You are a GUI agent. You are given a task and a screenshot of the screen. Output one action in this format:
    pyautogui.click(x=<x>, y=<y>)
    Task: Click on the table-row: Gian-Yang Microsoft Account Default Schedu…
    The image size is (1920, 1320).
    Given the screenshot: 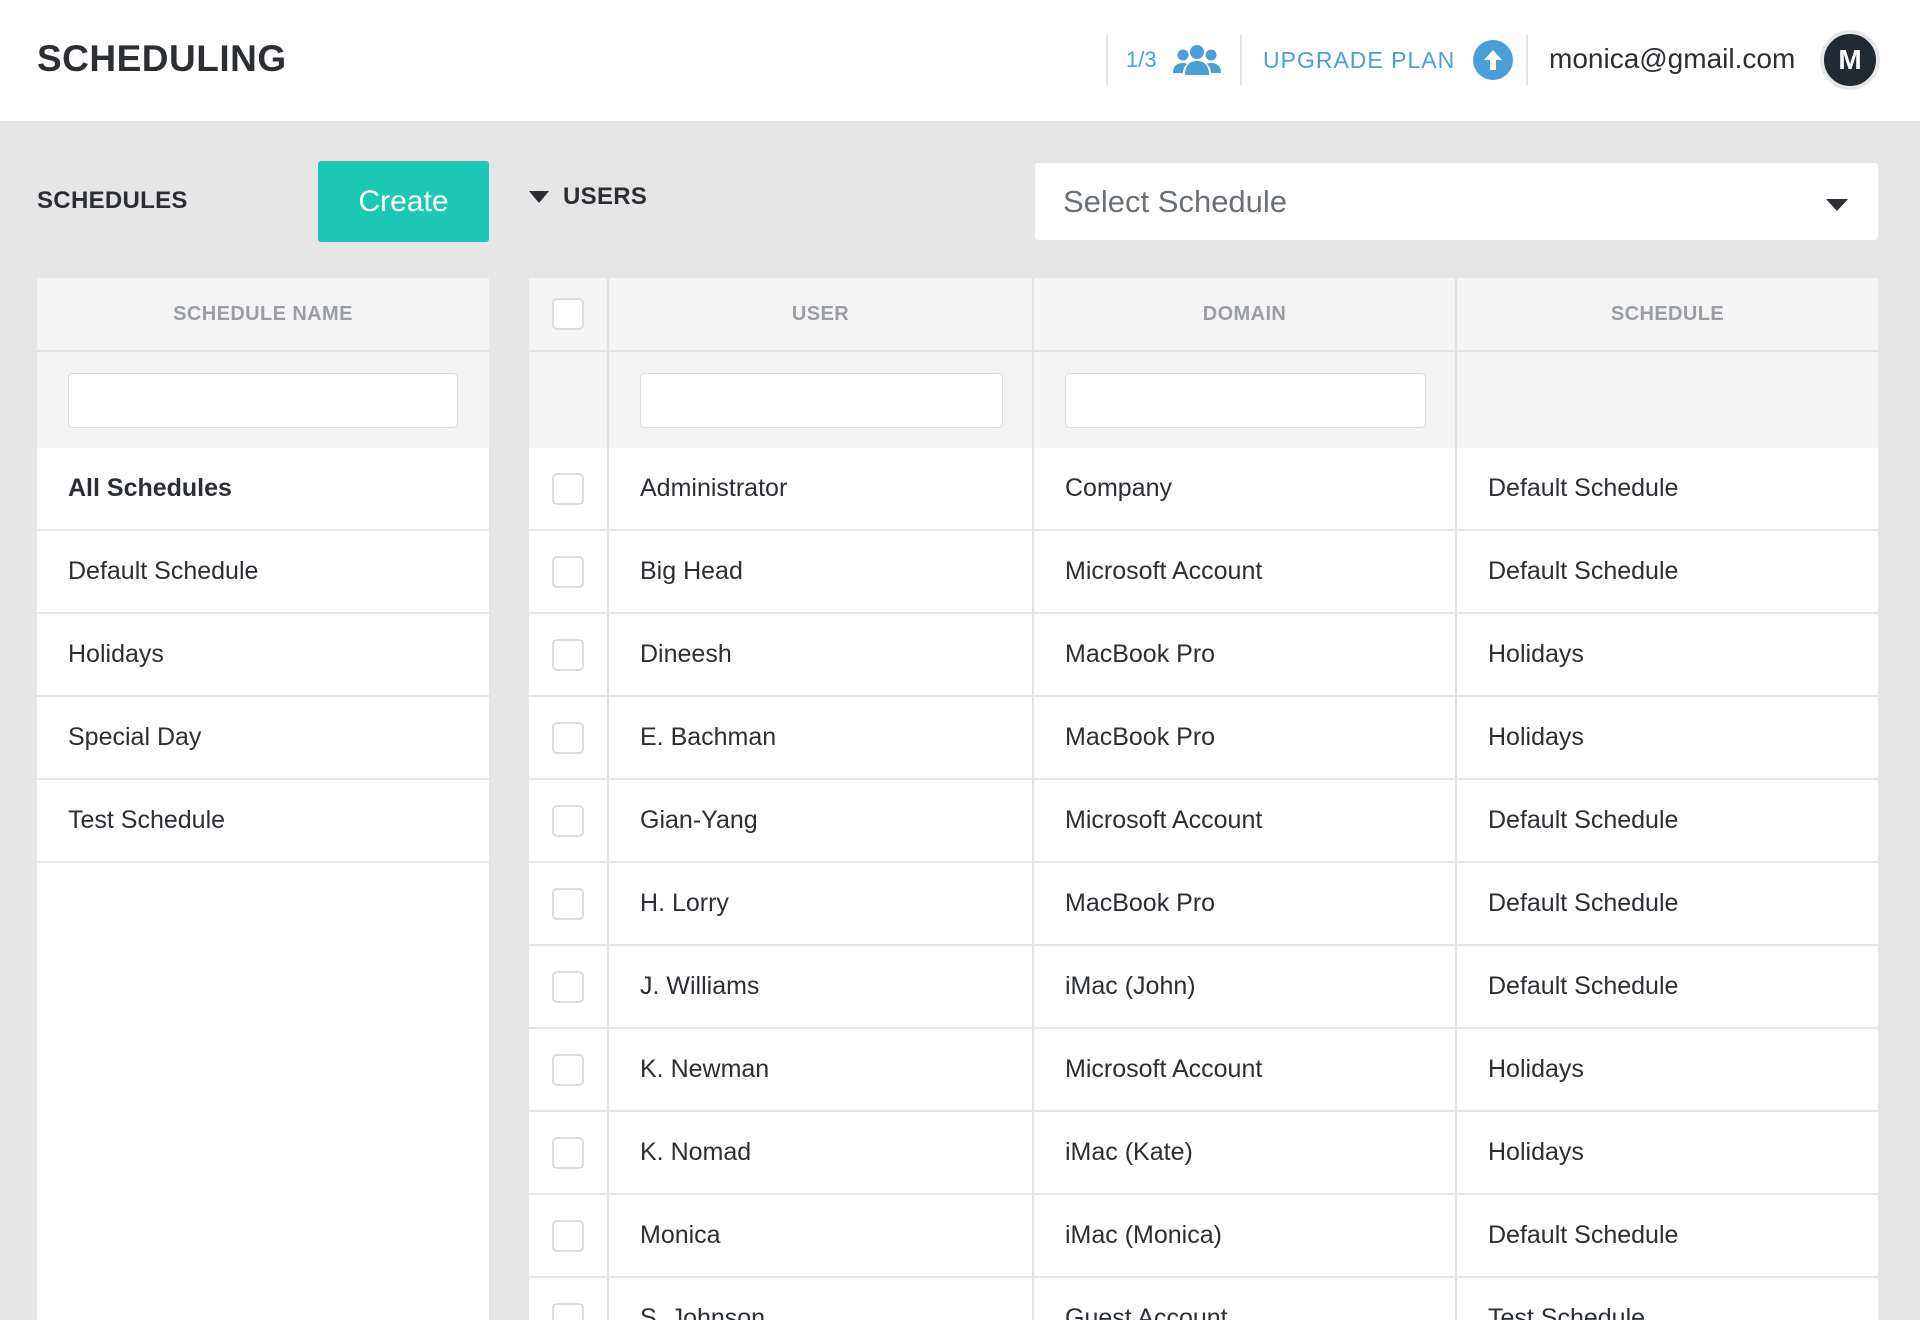 What is the action you would take?
    pyautogui.click(x=1203, y=821)
    